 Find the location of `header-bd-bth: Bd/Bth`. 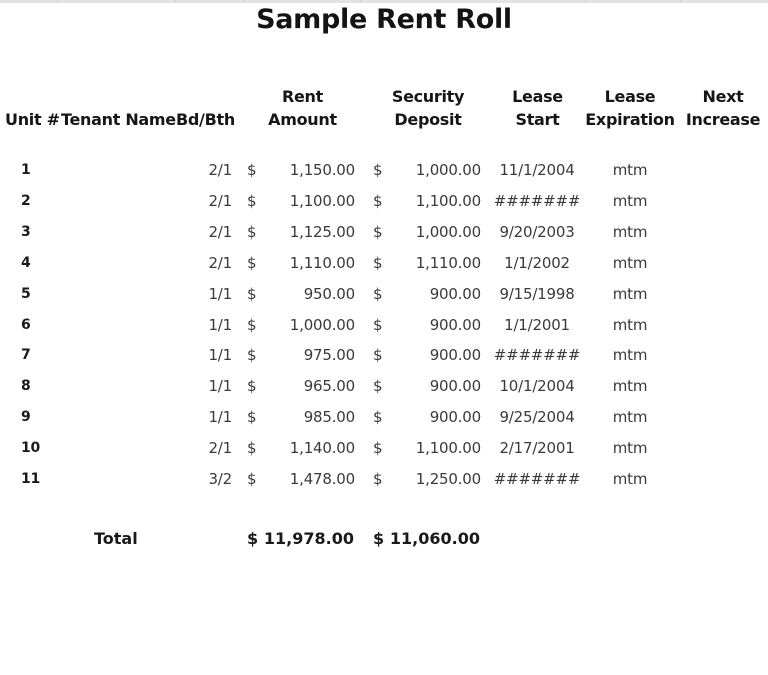

header-bd-bth: Bd/Bth is located at coordinates (205, 119).